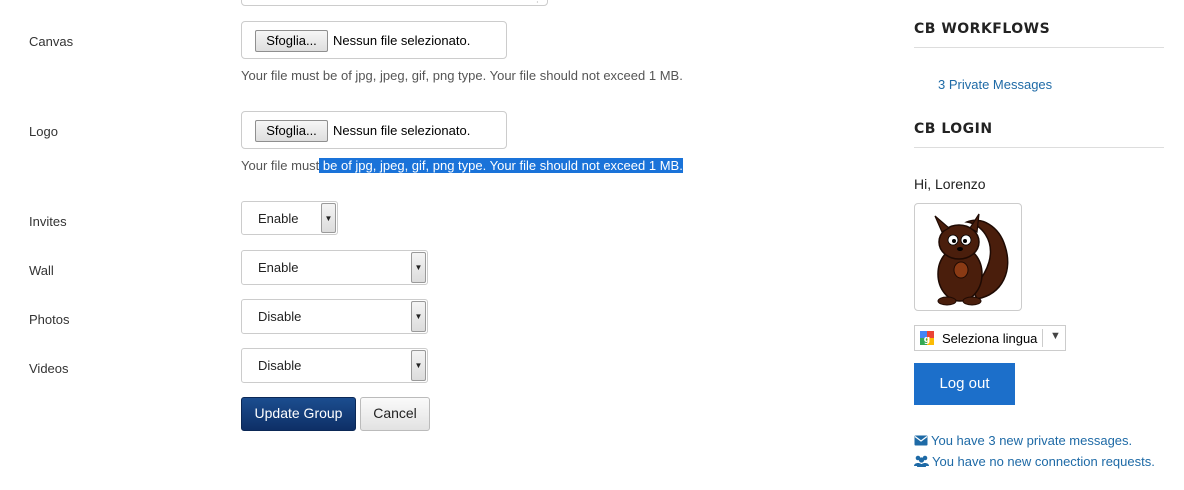 This screenshot has height=490, width=1184. I want to click on wall-select-value: Enable, so click(278, 267).